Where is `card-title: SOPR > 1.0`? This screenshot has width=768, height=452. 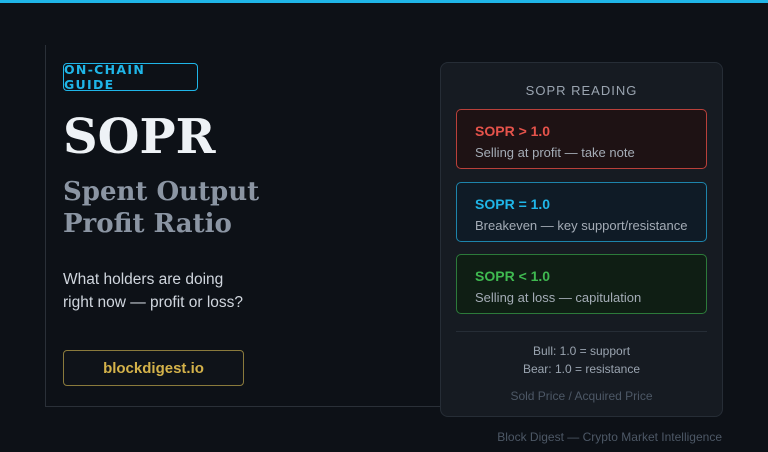 card-title: SOPR > 1.0 is located at coordinates (513, 131).